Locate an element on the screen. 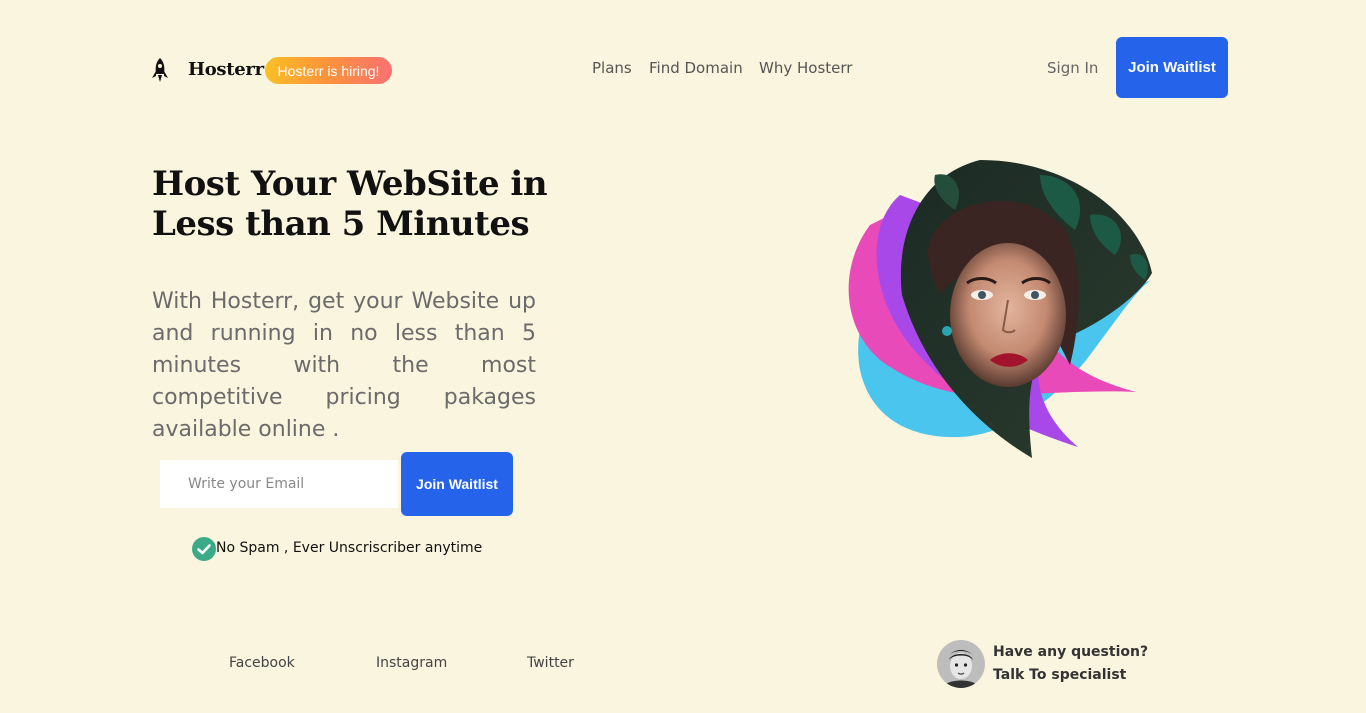 The width and height of the screenshot is (1366, 713). twitter-link: Twitter is located at coordinates (550, 663).